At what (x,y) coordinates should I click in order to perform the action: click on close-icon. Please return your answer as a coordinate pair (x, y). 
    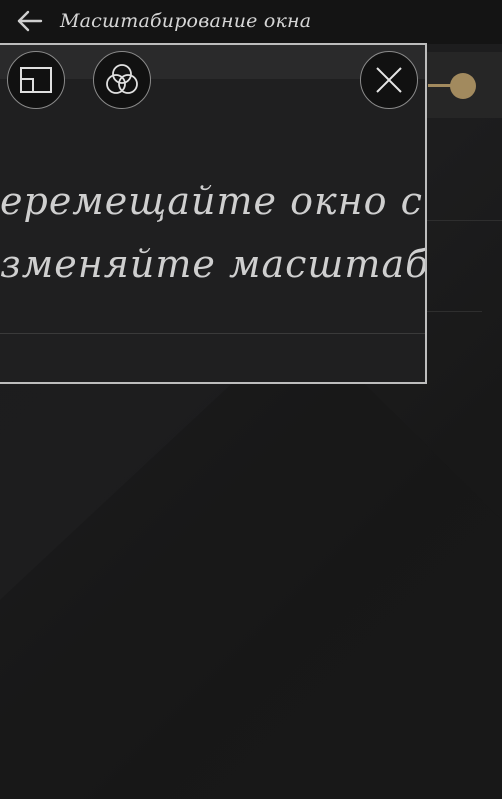
    Looking at the image, I should click on (389, 80).